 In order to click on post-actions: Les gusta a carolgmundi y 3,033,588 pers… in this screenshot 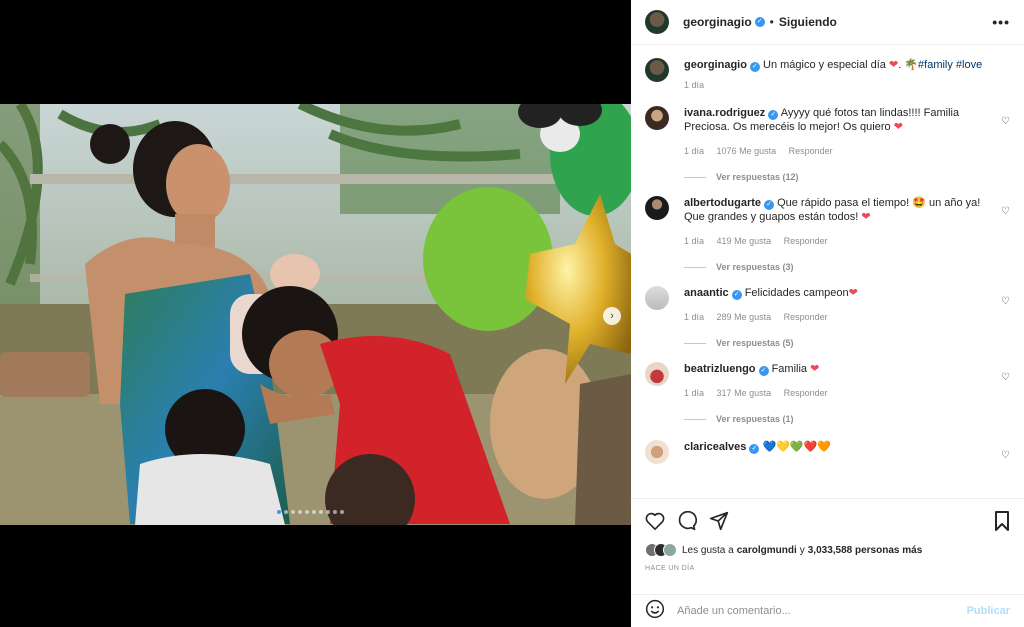, I will do `click(827, 546)`.